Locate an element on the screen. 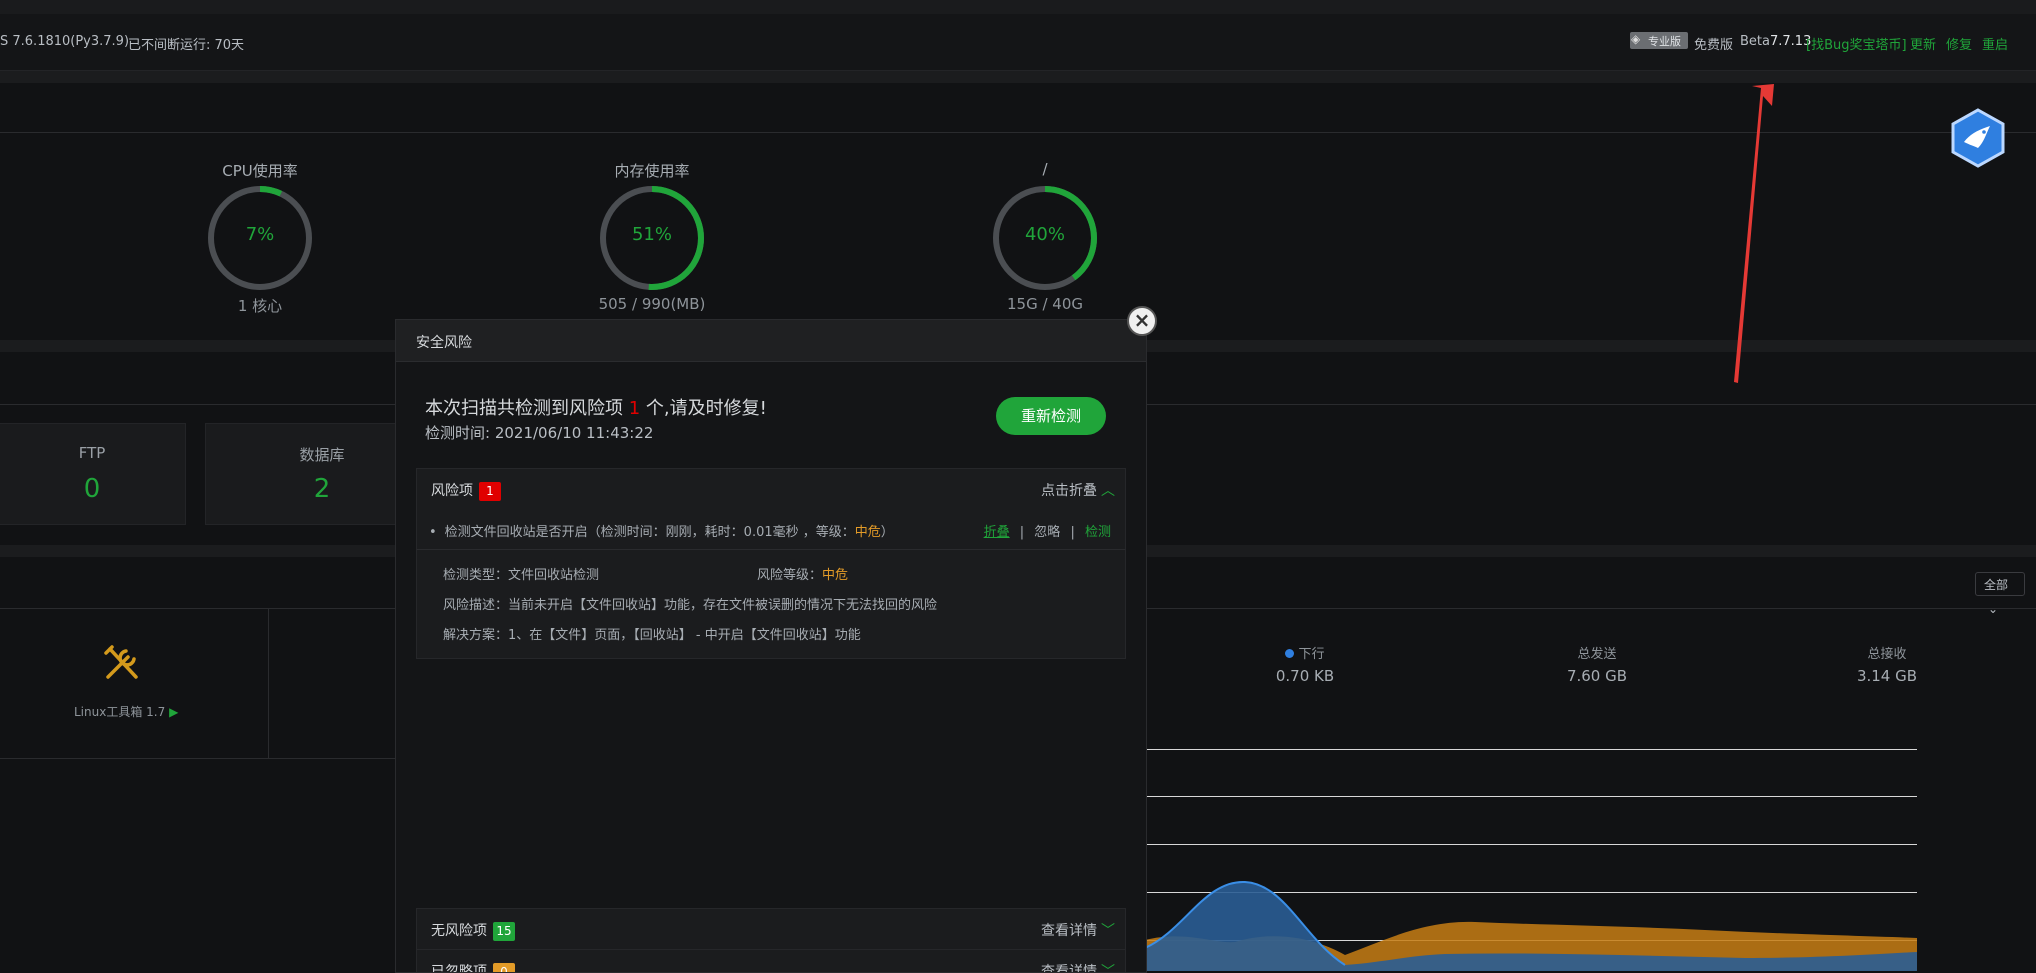  ftp-count: 0 is located at coordinates (92, 489).